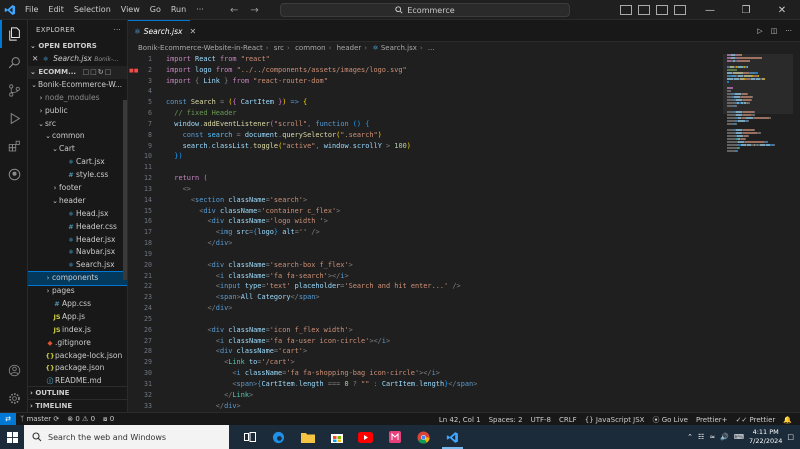 The image size is (800, 449). What do you see at coordinates (541, 420) in the screenshot?
I see `encoding: UTF-8` at bounding box center [541, 420].